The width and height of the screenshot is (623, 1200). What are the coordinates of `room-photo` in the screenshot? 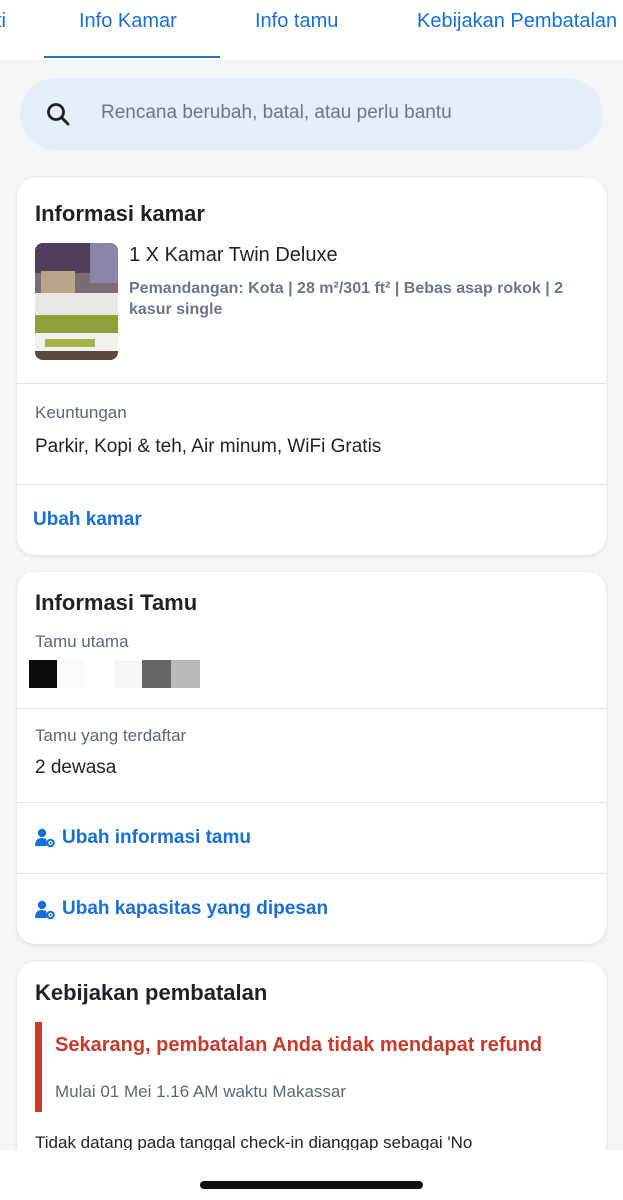 It's located at (76, 301).